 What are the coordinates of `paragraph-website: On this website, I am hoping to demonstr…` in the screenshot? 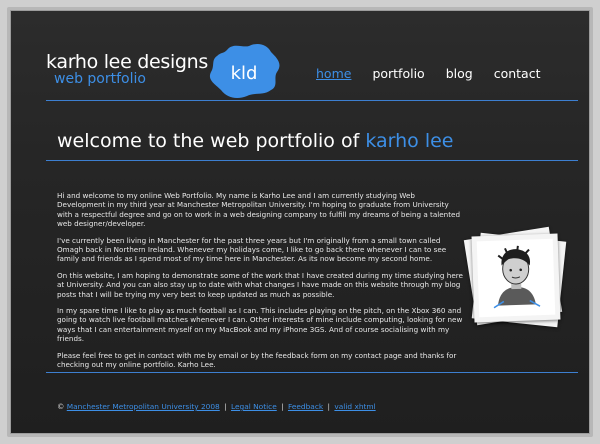 It's located at (260, 284).